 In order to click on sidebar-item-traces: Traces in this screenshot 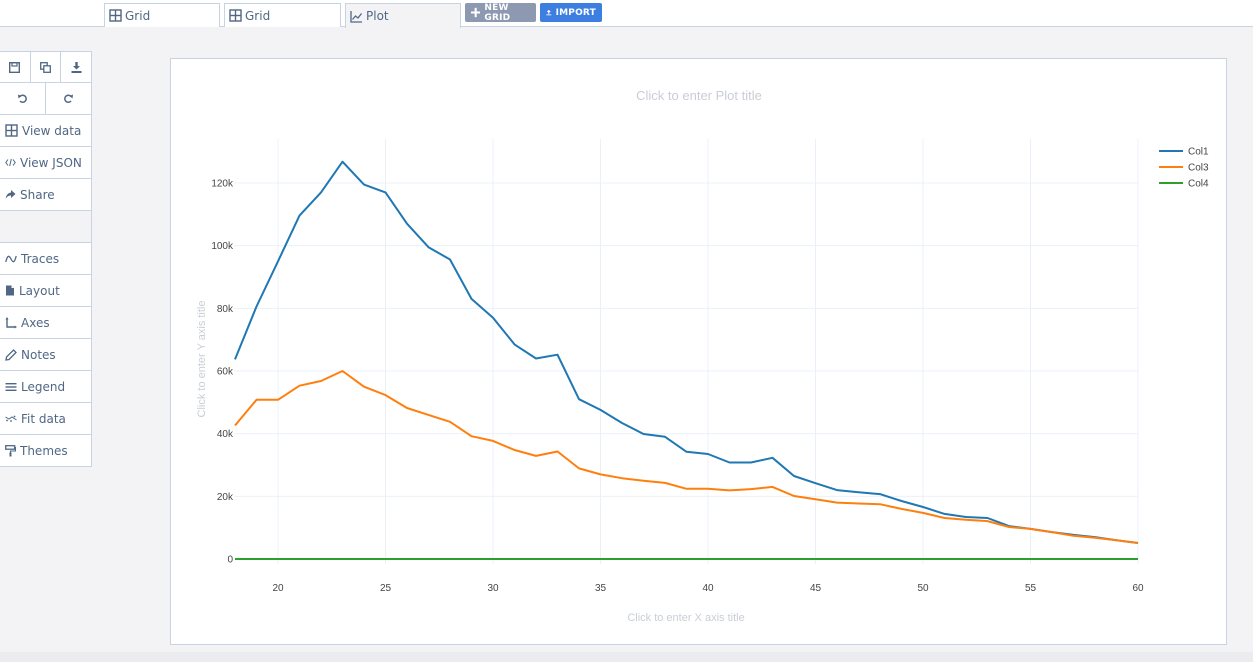, I will do `click(46, 259)`.